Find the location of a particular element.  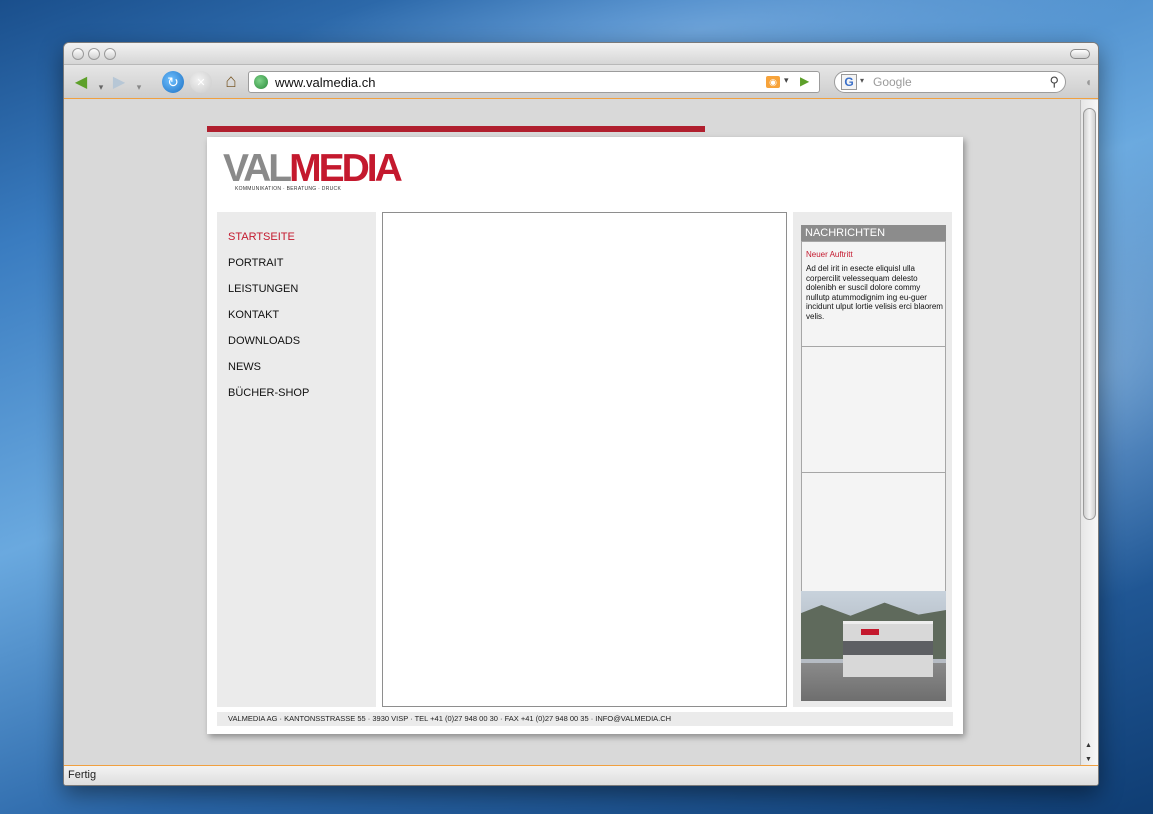

nav-item-startseite: STARTSEITE is located at coordinates (302, 241).